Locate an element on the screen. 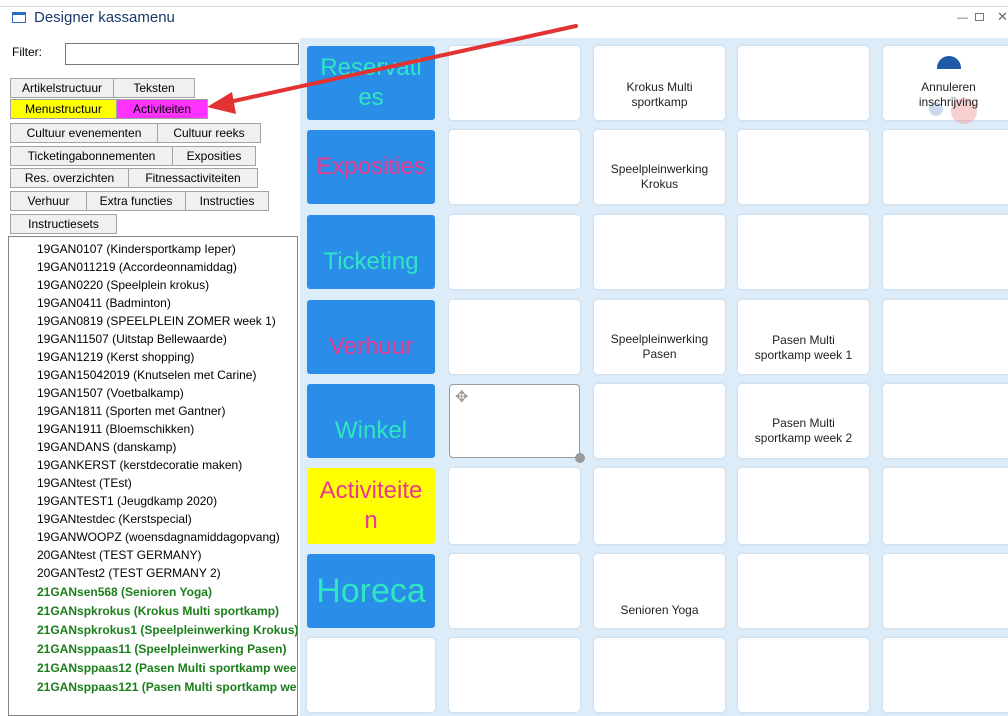 This screenshot has width=1008, height=716. tab-extra-functies: Extra functies is located at coordinates (136, 201).